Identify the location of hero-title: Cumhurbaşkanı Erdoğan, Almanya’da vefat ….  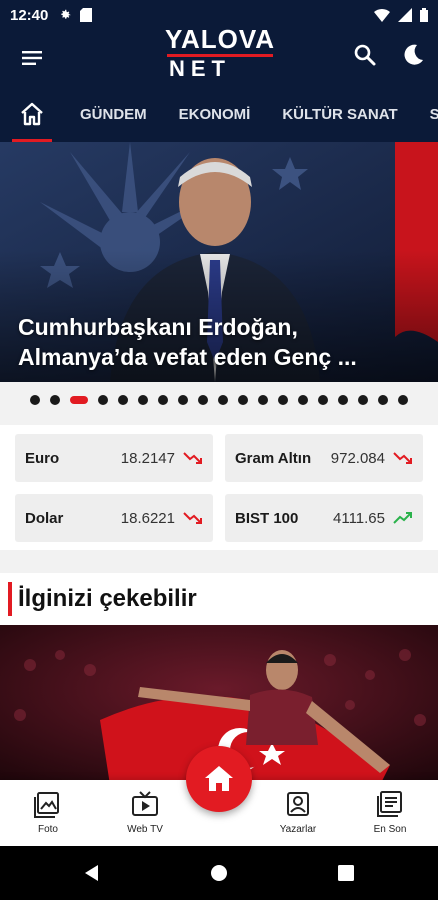
(223, 342).